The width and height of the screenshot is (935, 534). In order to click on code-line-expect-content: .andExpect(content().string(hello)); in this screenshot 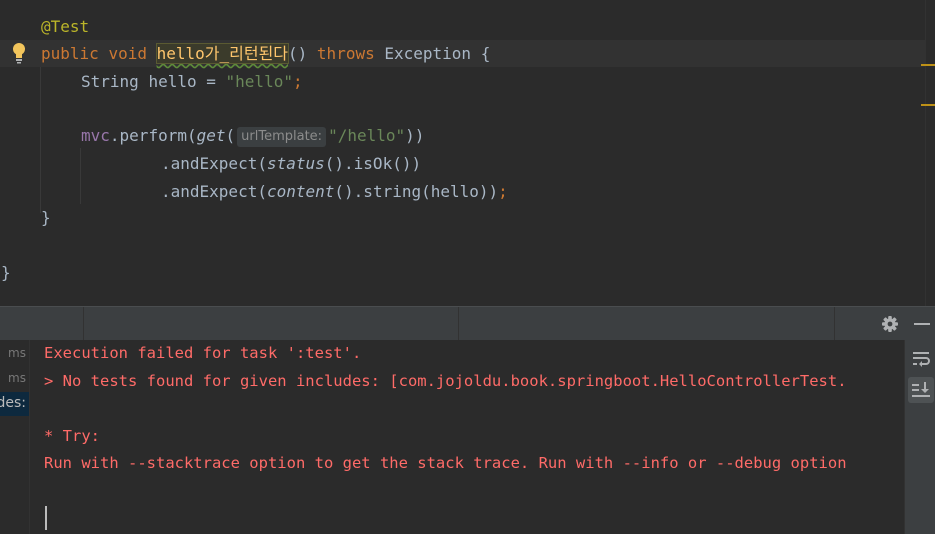, I will do `click(334, 191)`.